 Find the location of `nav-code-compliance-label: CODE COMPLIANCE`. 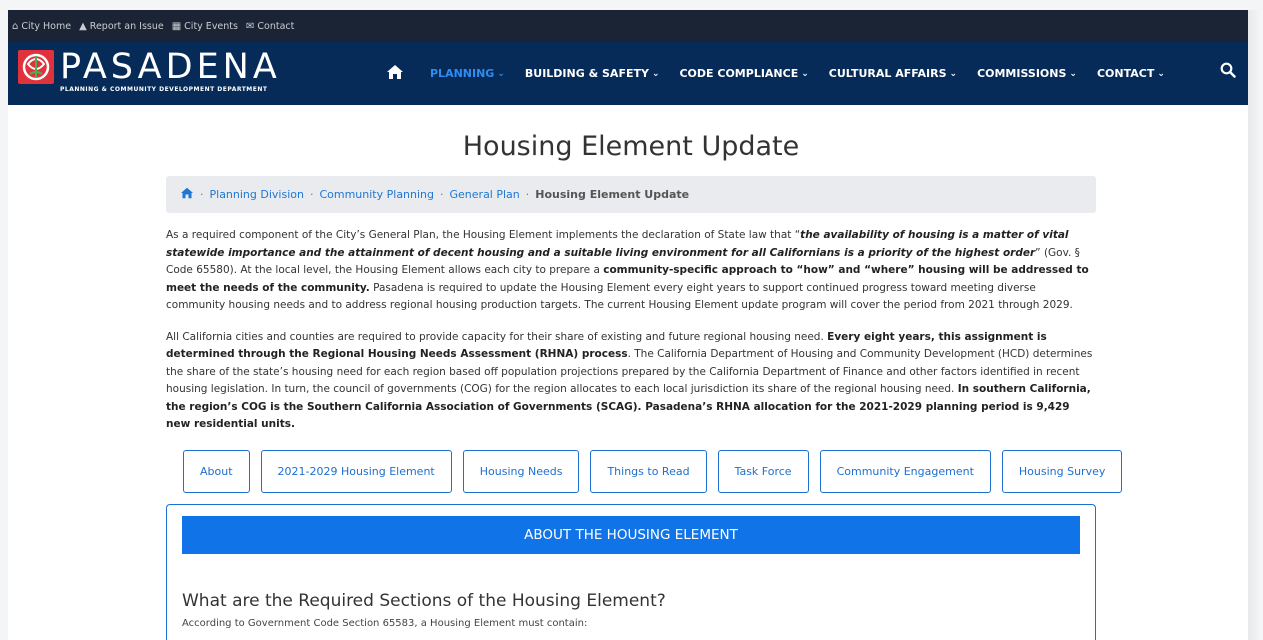

nav-code-compliance-label: CODE COMPLIANCE is located at coordinates (739, 73).